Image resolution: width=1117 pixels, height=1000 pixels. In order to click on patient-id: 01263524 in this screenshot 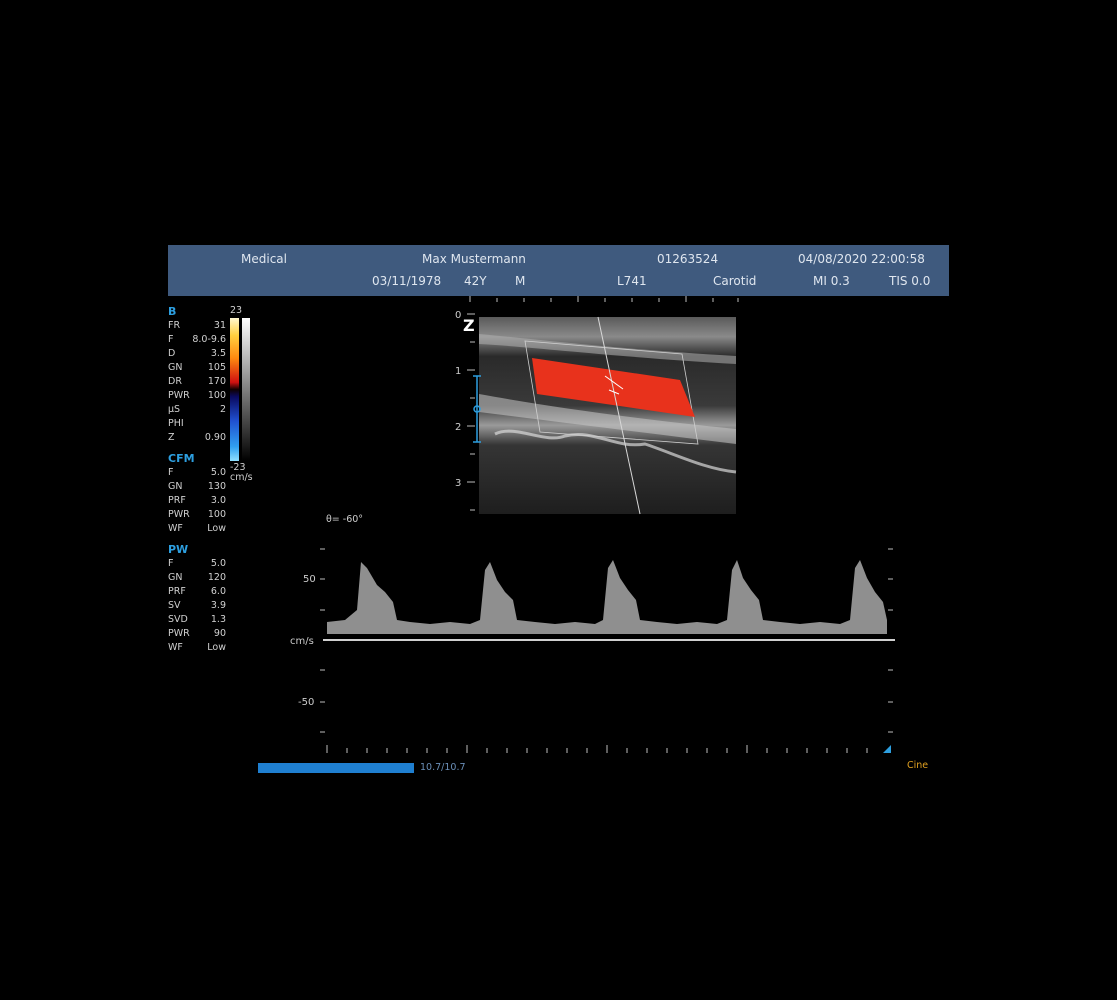, I will do `click(688, 259)`.